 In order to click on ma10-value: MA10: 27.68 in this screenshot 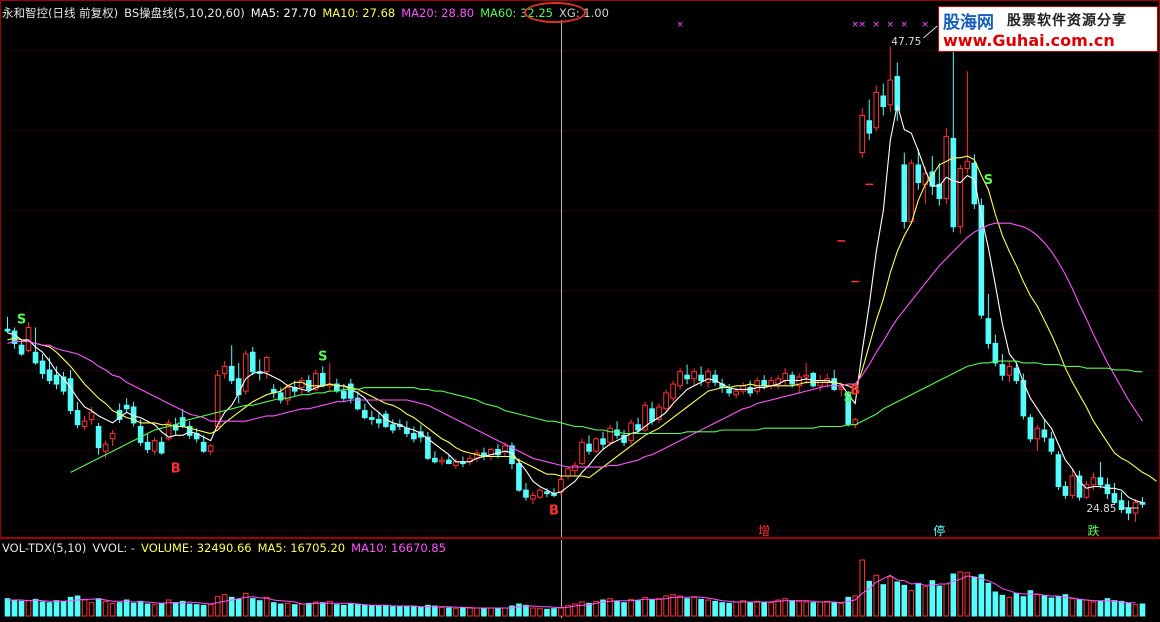, I will do `click(359, 13)`.